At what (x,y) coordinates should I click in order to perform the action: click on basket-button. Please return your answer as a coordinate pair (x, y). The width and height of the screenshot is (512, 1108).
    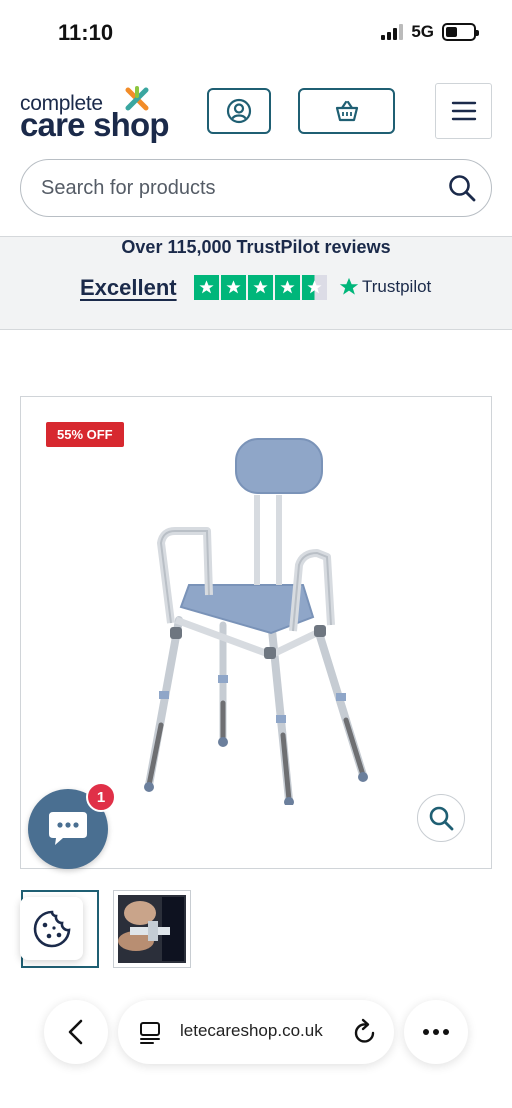
    Looking at the image, I should click on (346, 111).